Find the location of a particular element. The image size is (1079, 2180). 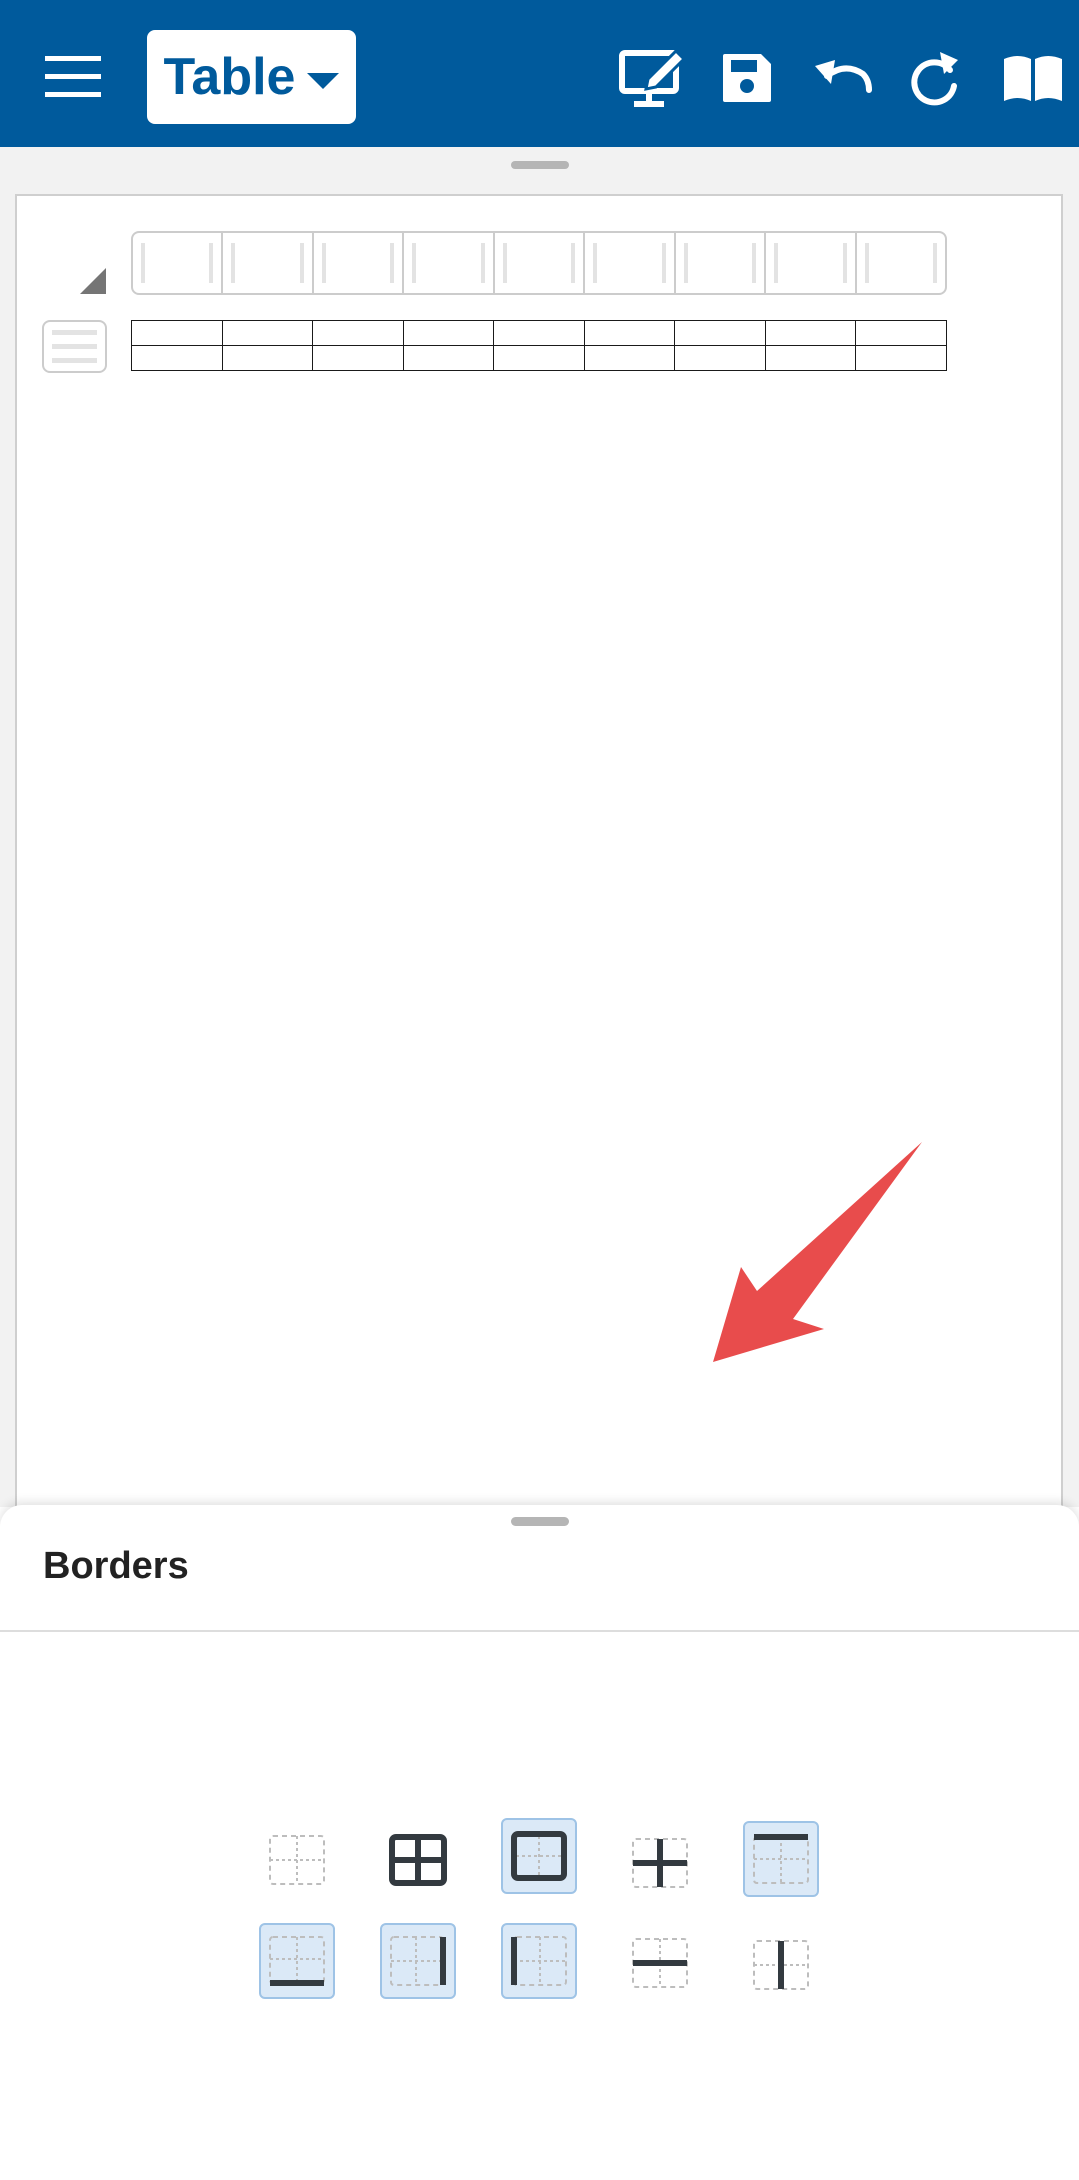

inner-vertical-border-button is located at coordinates (781, 1965).